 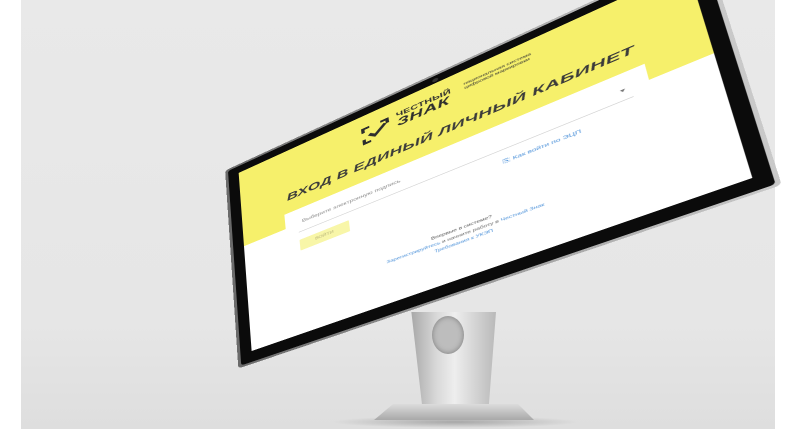 What do you see at coordinates (454, 412) in the screenshot?
I see `monitor-stand-base` at bounding box center [454, 412].